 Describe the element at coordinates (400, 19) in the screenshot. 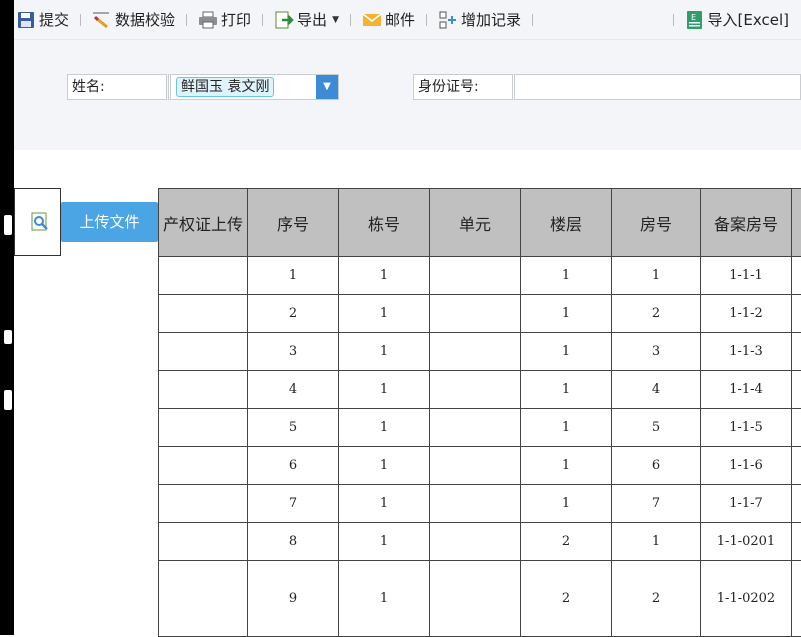

I see `email-label: 邮件` at that location.